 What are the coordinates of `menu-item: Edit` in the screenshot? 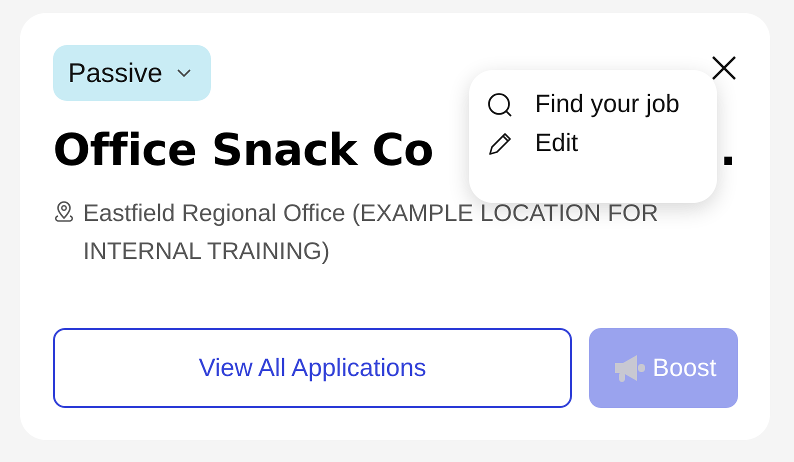 It's located at (593, 143).